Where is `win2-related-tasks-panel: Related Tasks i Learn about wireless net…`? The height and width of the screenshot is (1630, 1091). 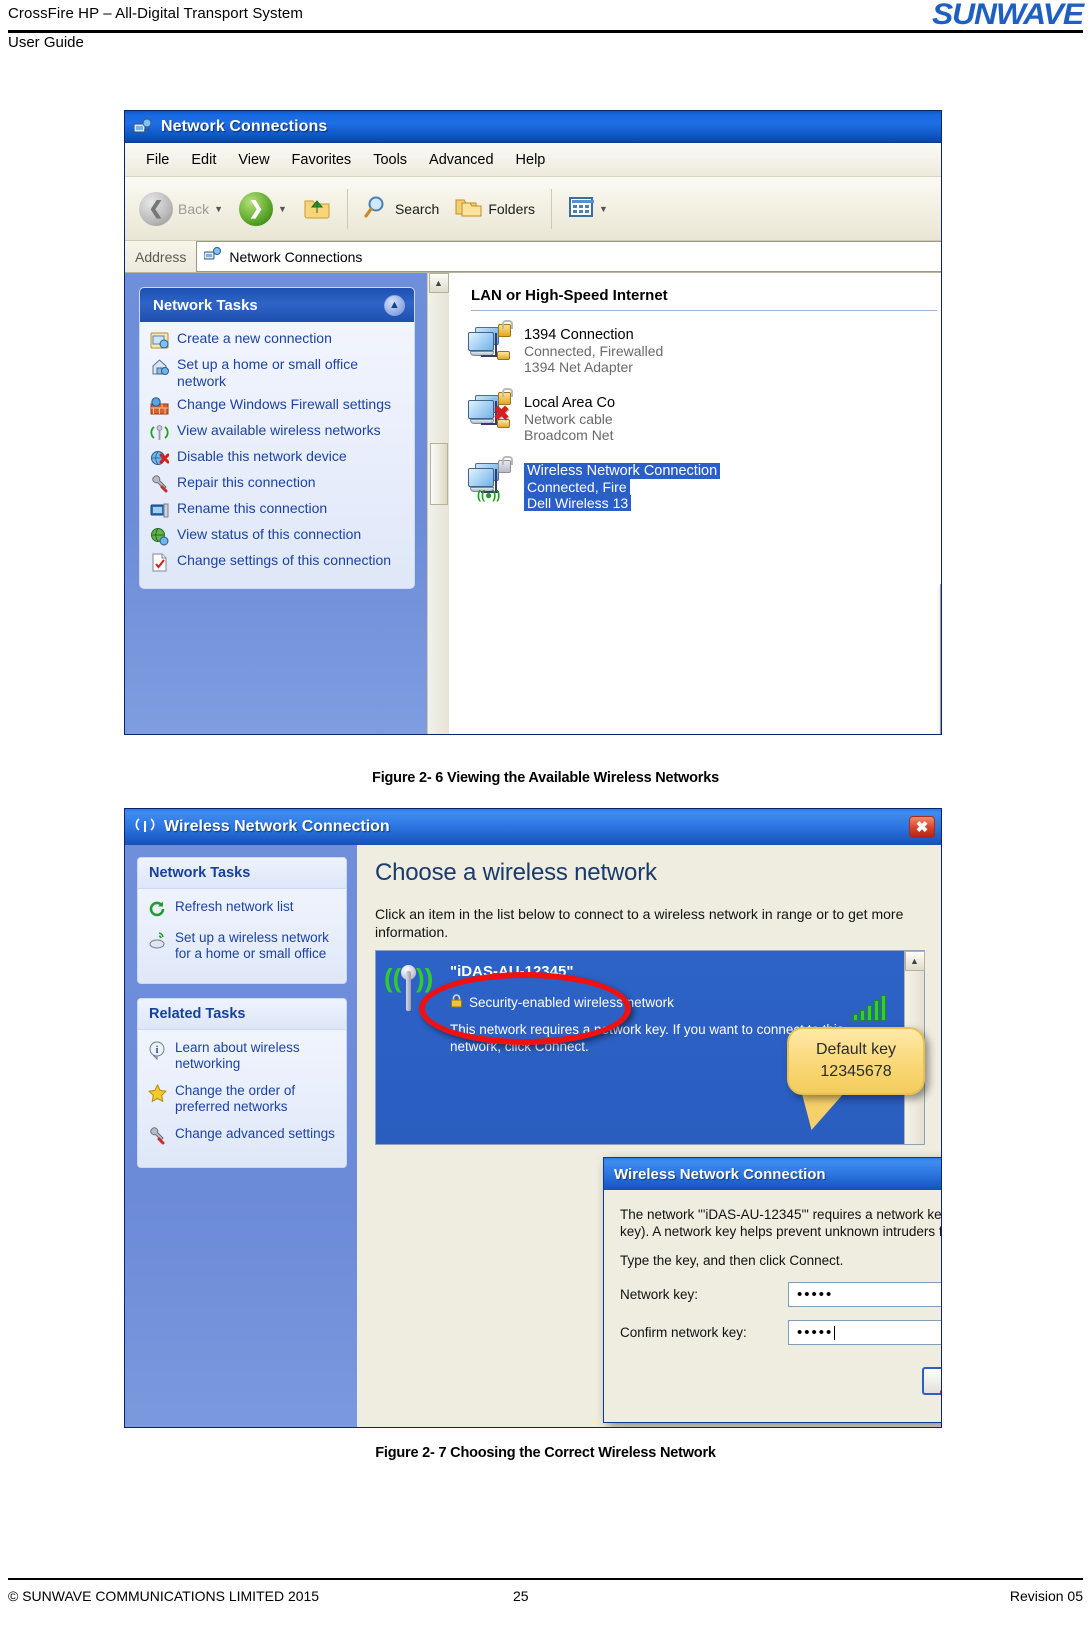 win2-related-tasks-panel: Related Tasks i Learn about wireless net… is located at coordinates (242, 1083).